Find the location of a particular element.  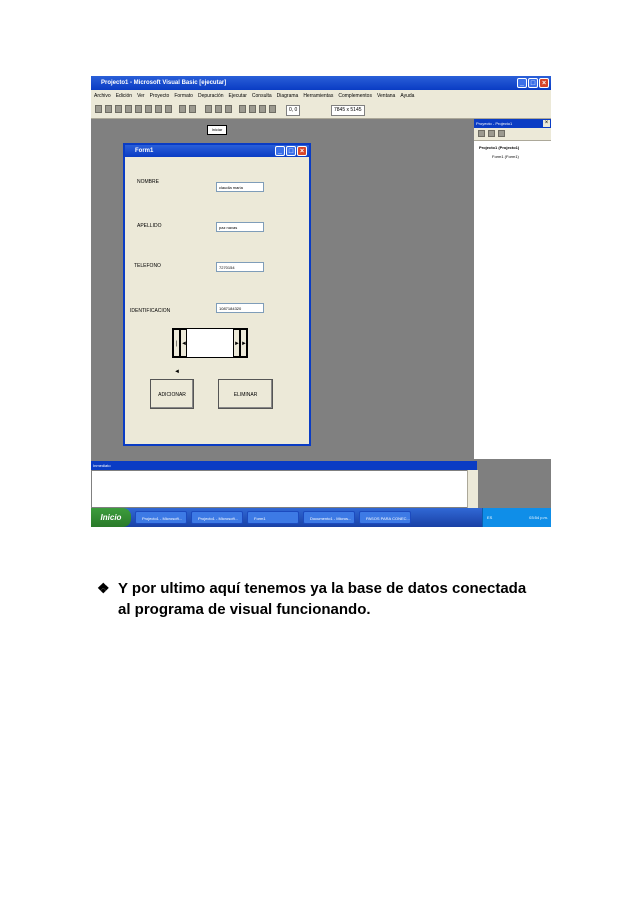

next-record-icon: ► is located at coordinates (236, 343).